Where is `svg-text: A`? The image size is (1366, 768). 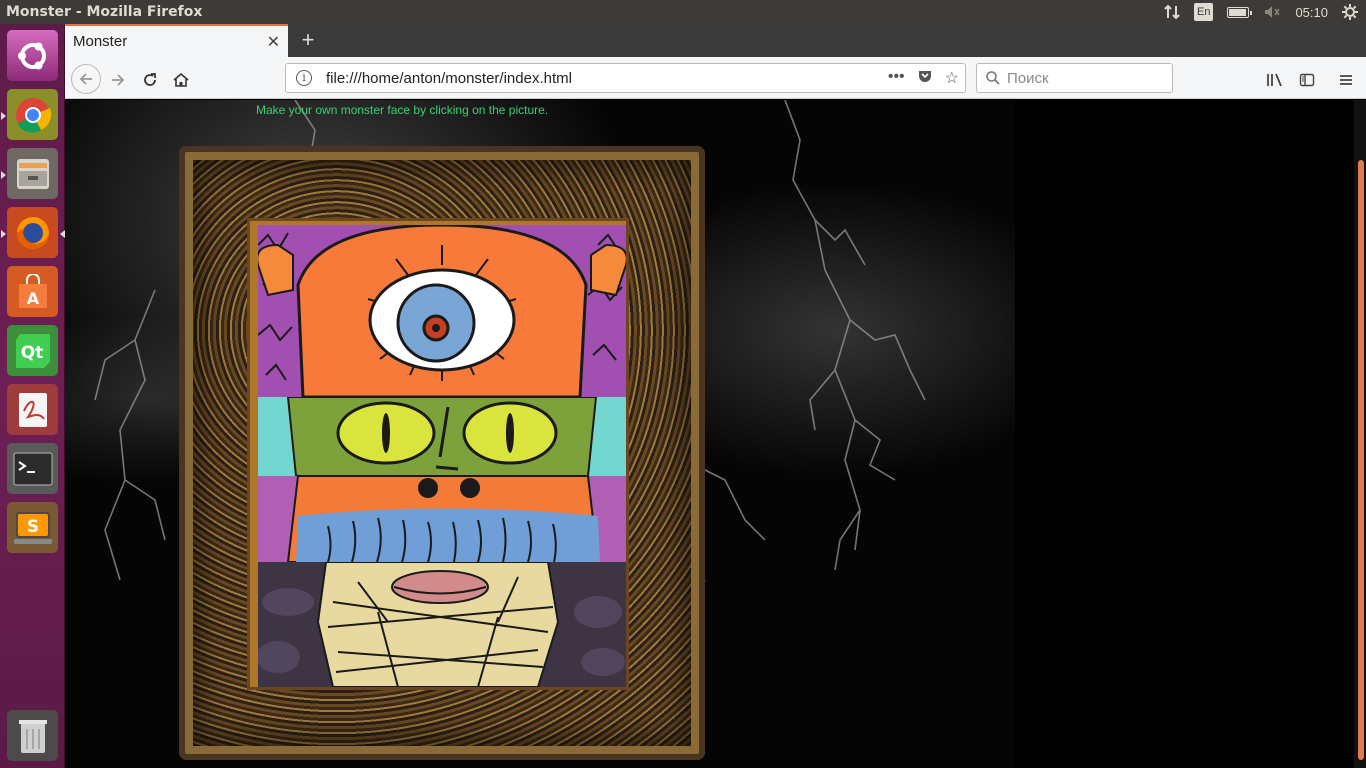
svg-text: A is located at coordinates (32, 298).